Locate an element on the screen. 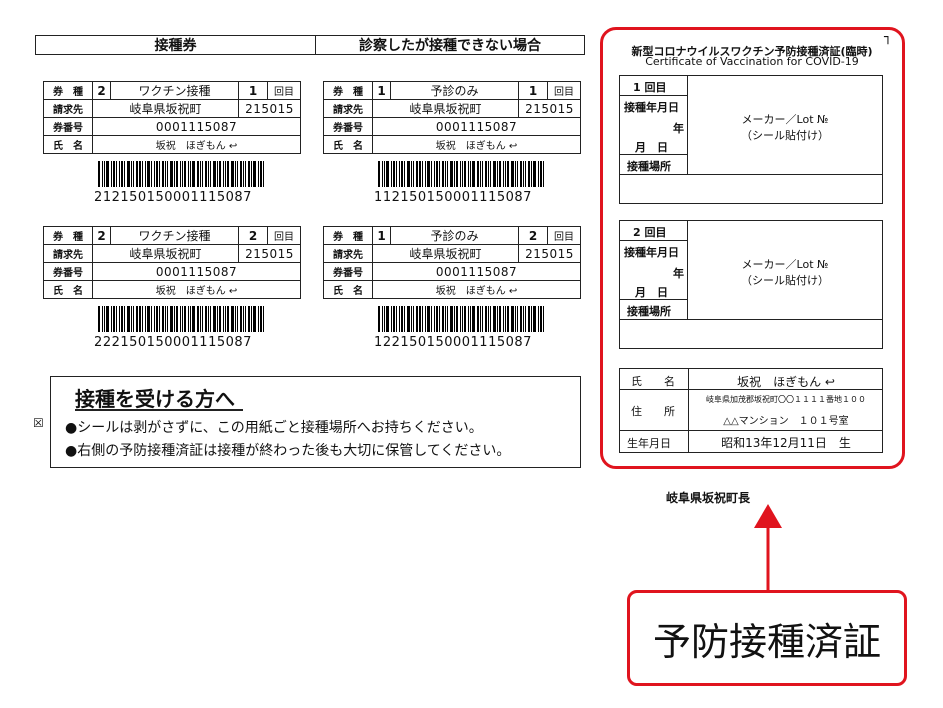 This screenshot has width=943, height=708. barcode-number: 222150150001115087 is located at coordinates (173, 342).